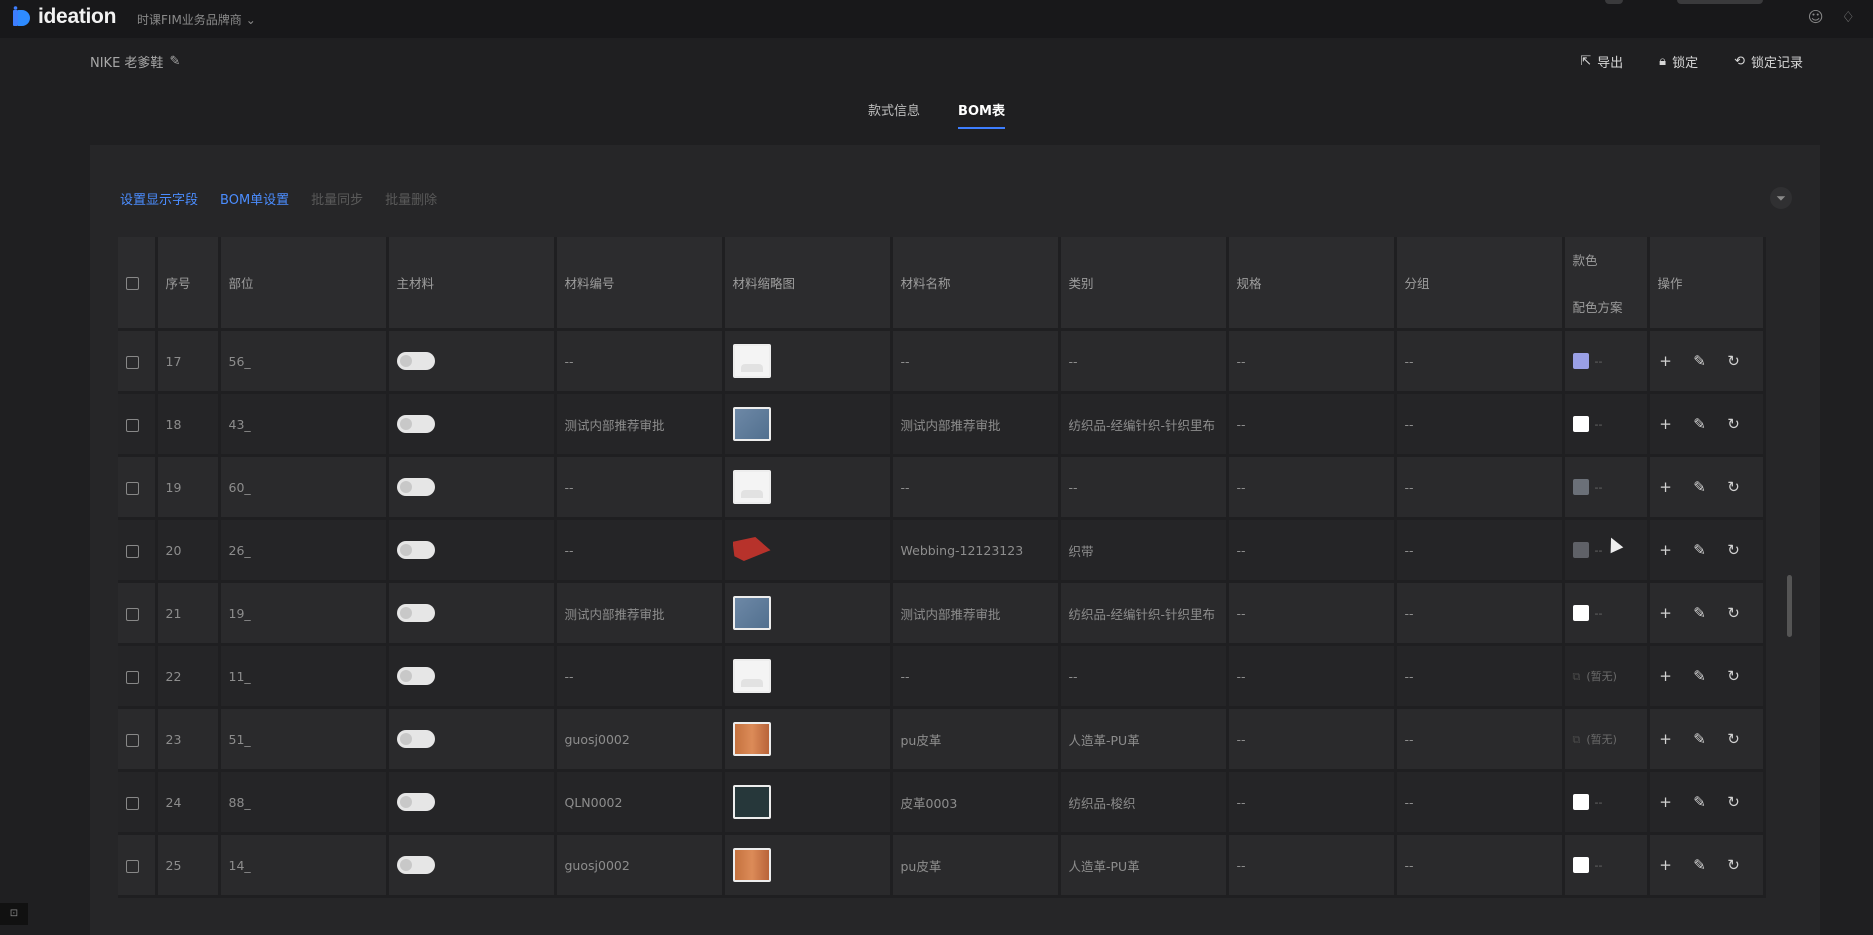  Describe the element at coordinates (254, 198) in the screenshot. I see `bom-settings-button: BOM单设置` at that location.